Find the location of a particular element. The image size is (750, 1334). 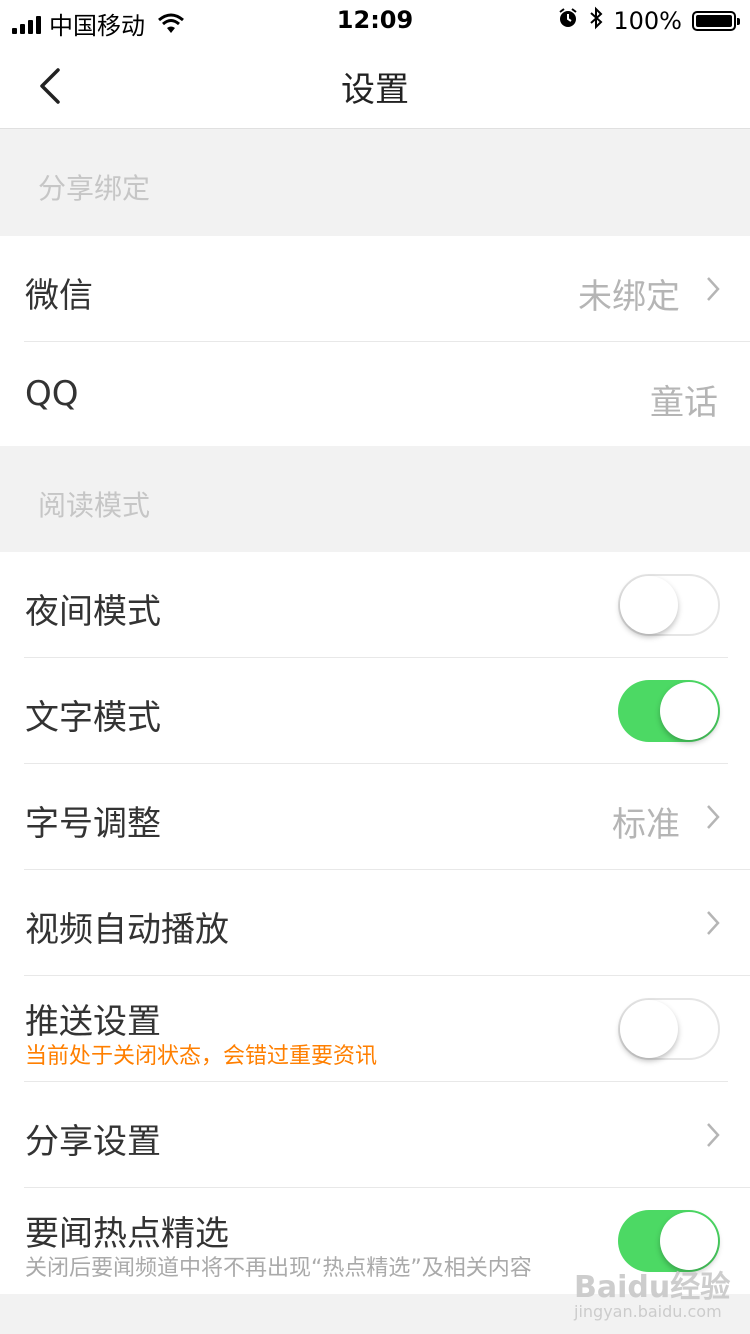

night-mode-toggle is located at coordinates (669, 605).